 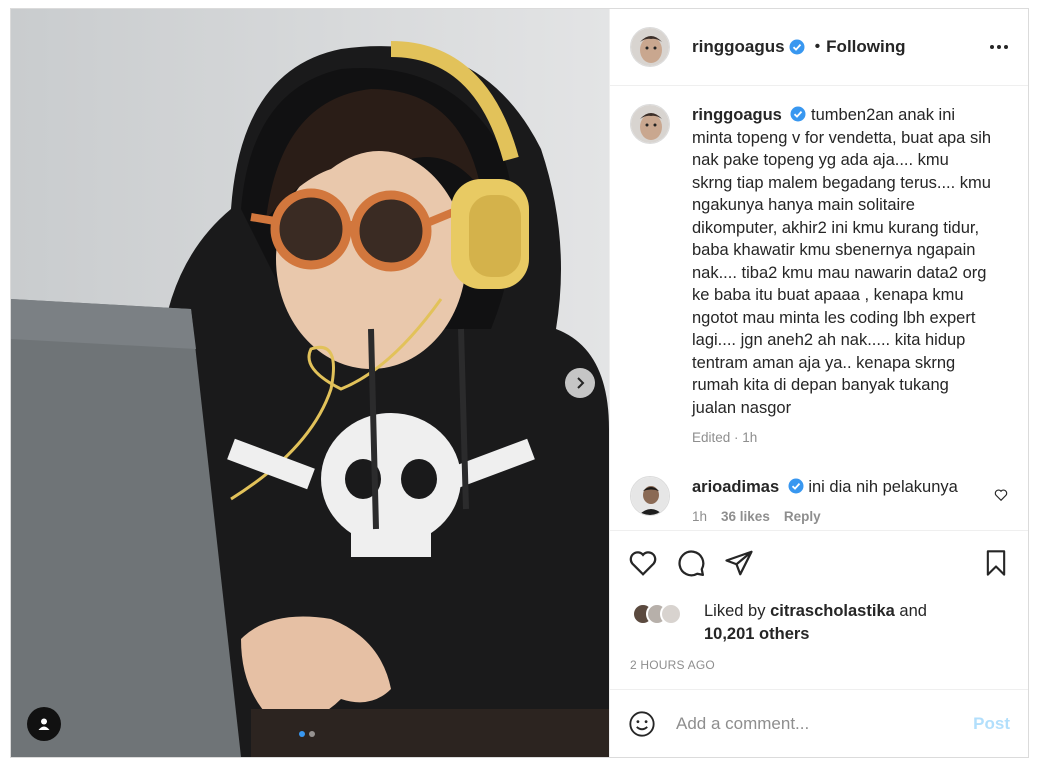 I want to click on carousel-dot-active, so click(x=302, y=734).